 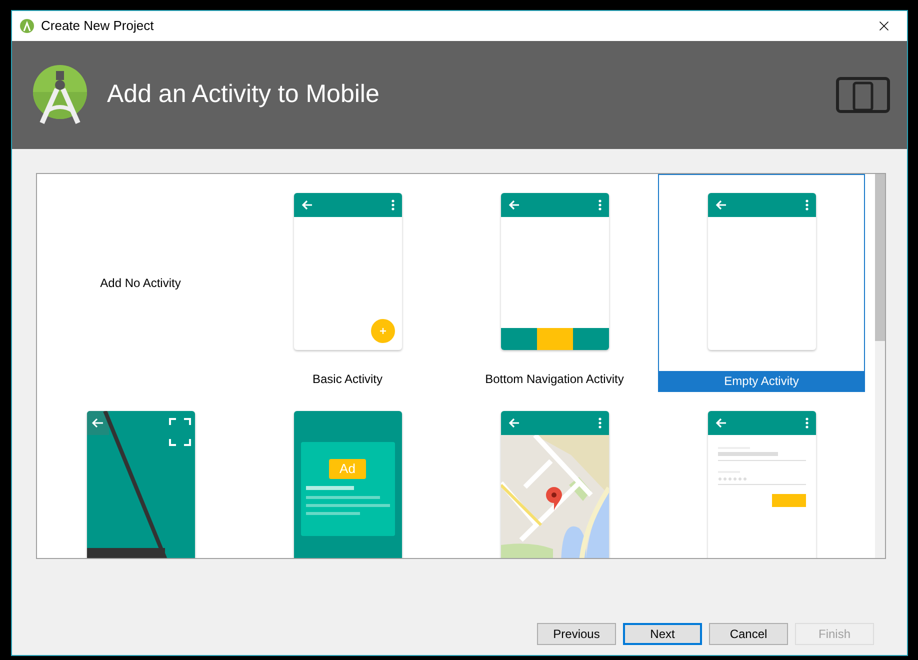 What do you see at coordinates (576, 634) in the screenshot?
I see `dialog-button: Previous` at bounding box center [576, 634].